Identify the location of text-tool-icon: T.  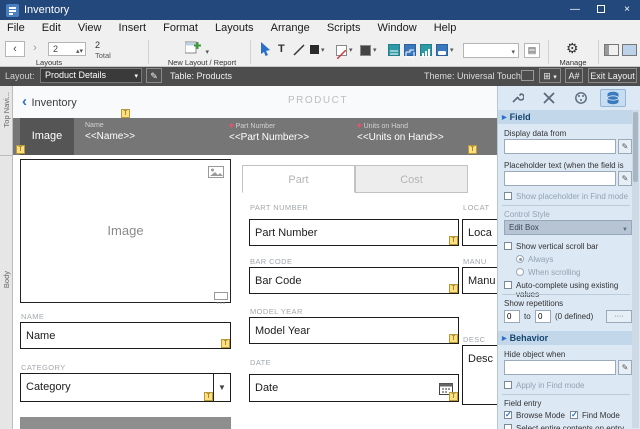
(281, 49).